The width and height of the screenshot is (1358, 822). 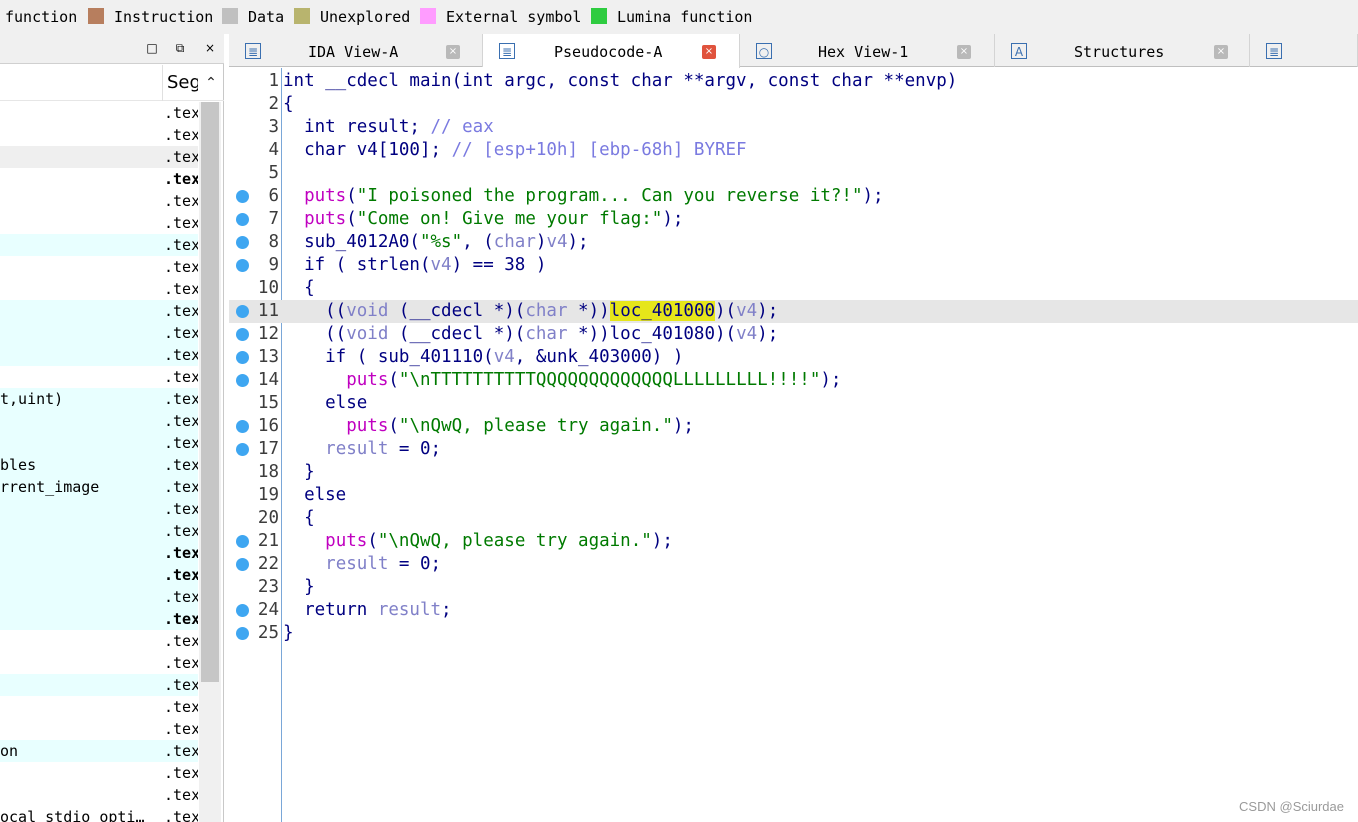 What do you see at coordinates (793, 426) in the screenshot?
I see `code-line: 16 puts("\nQwQ, please try again.");` at bounding box center [793, 426].